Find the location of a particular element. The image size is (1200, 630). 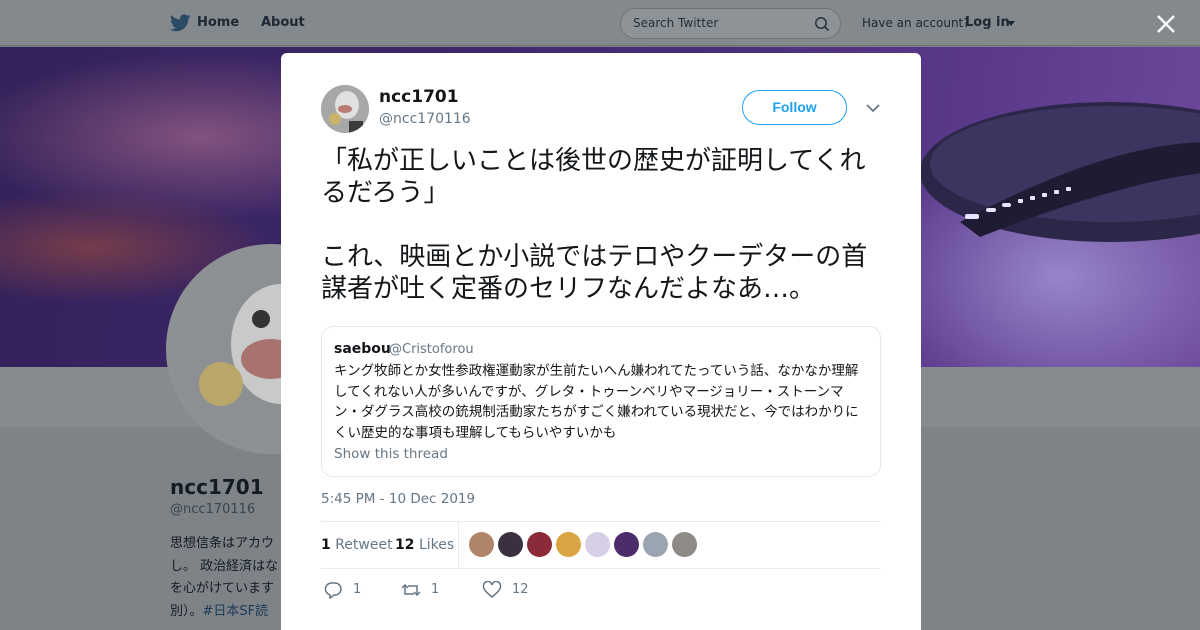

bio-line: し。 政治経済はな is located at coordinates (224, 566).